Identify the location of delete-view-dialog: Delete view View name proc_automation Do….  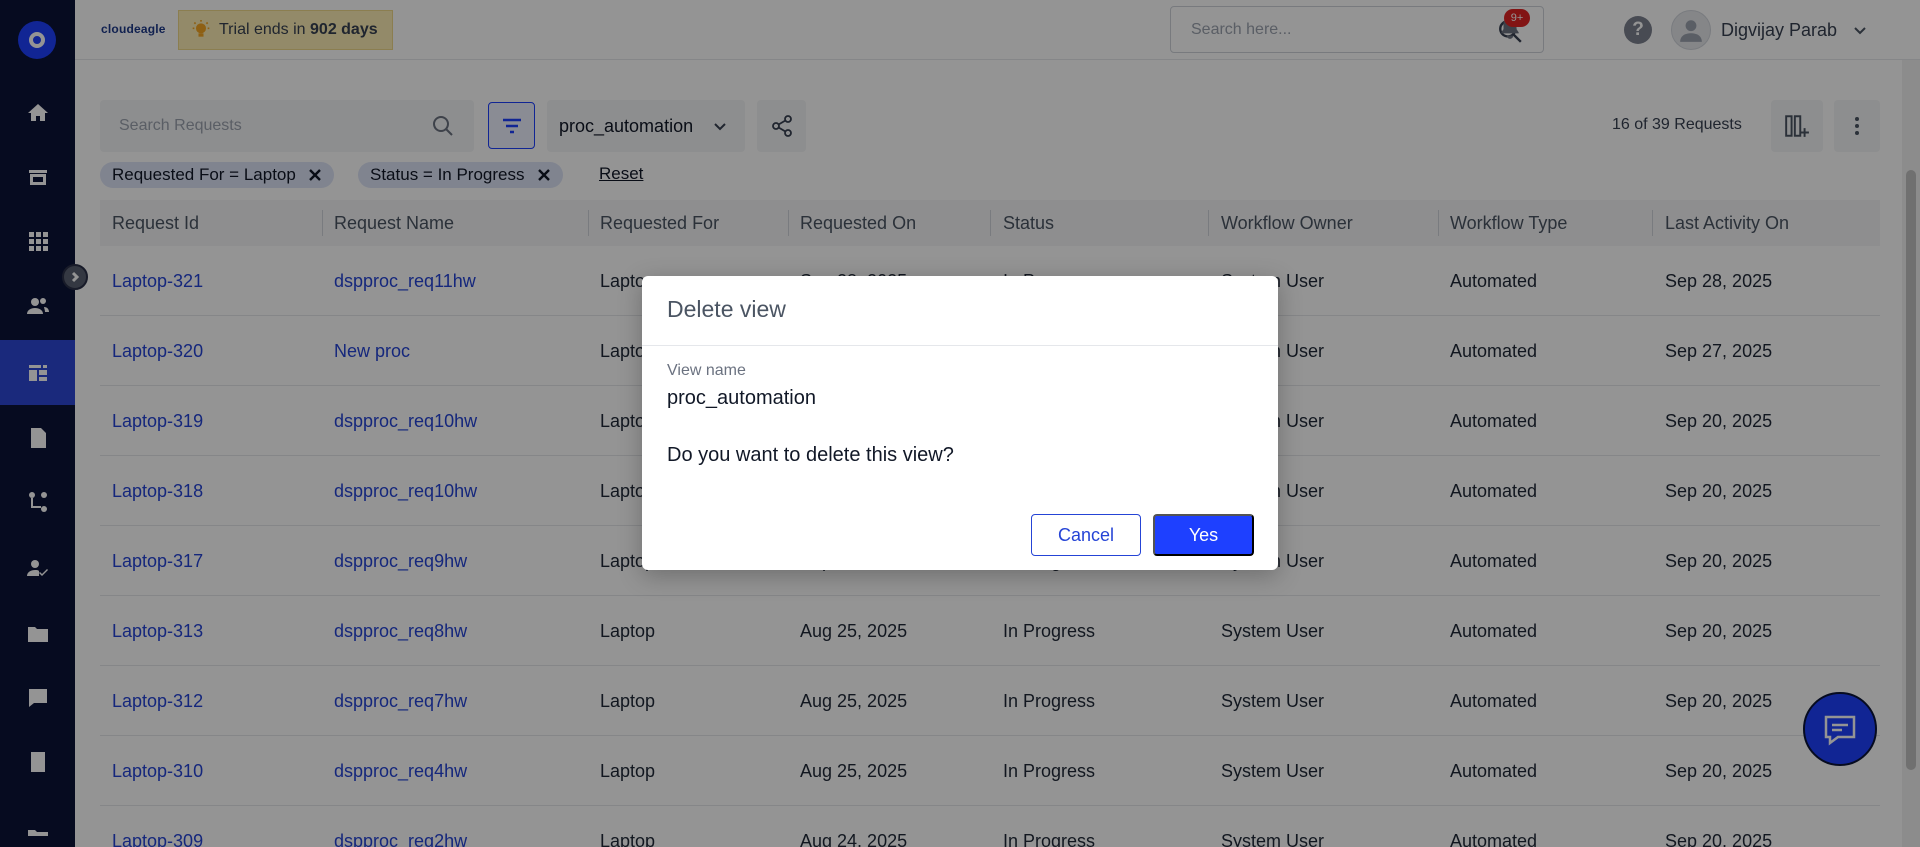
(960, 423).